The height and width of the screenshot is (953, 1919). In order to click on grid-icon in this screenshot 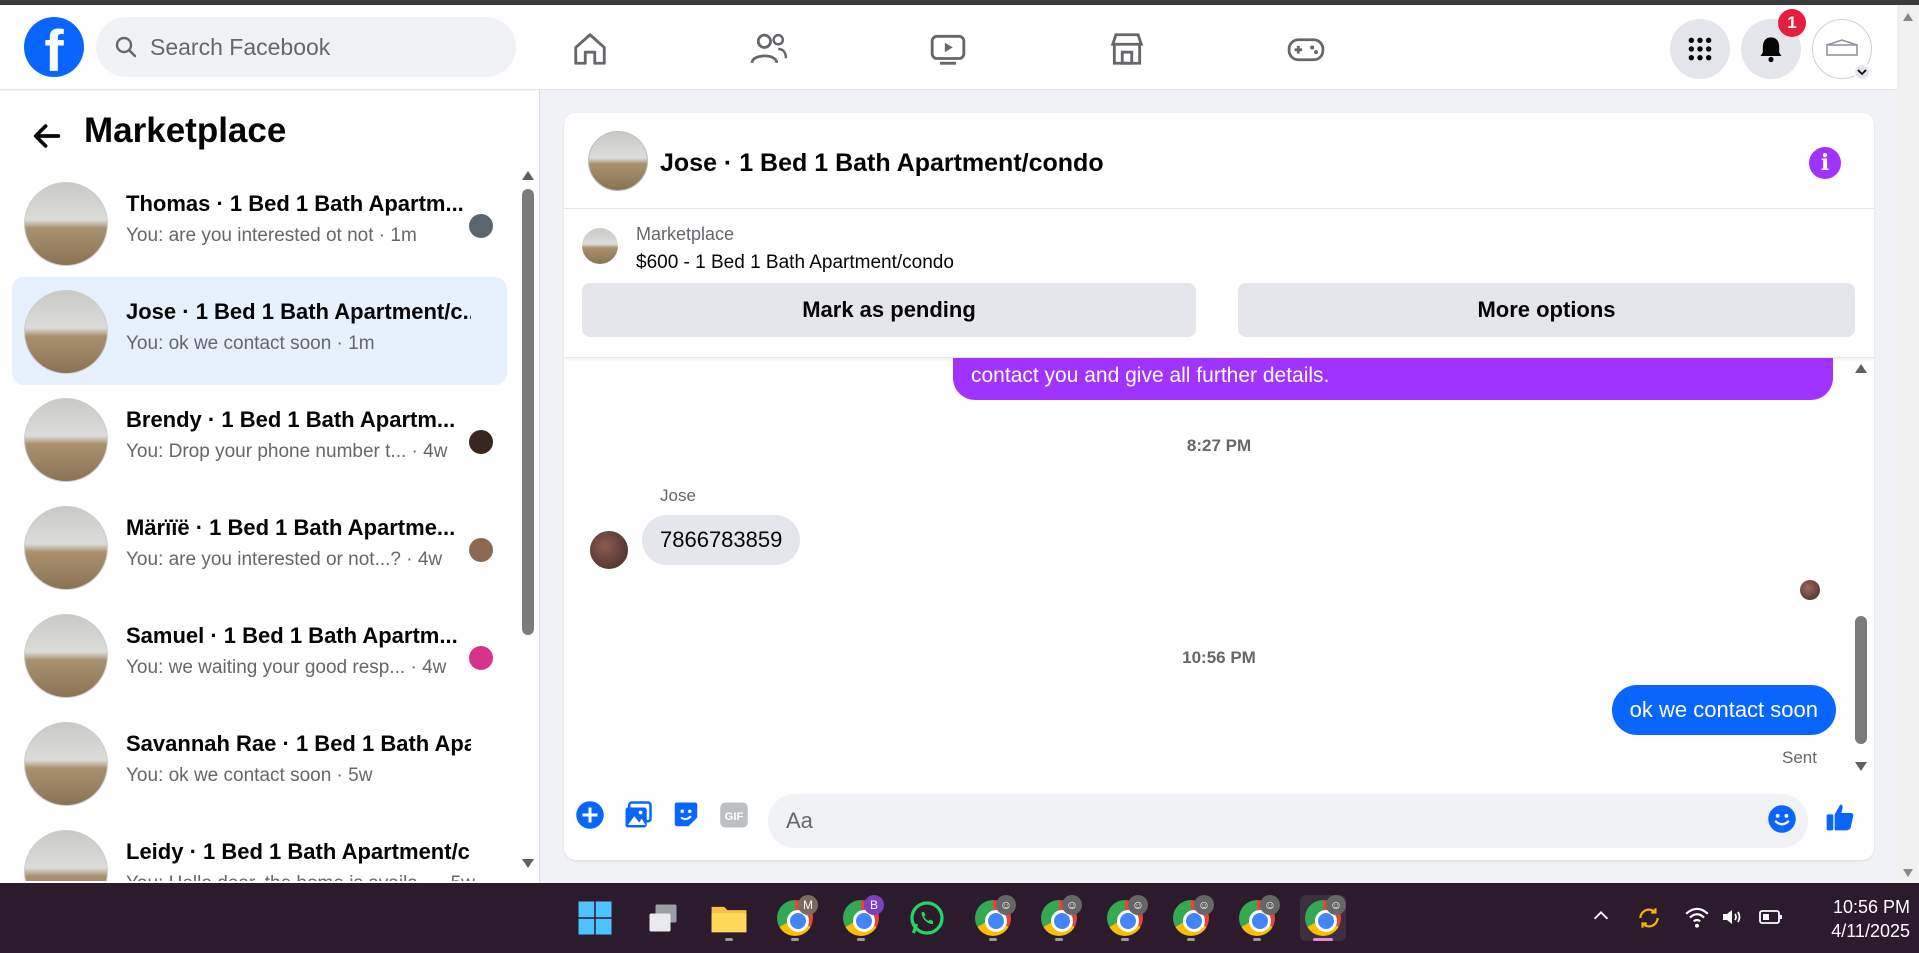, I will do `click(1700, 49)`.